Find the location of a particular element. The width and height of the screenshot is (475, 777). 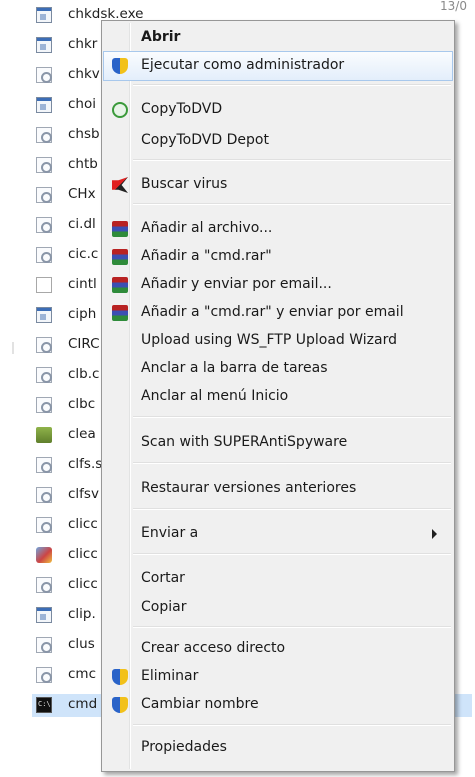

file-name: clb.c is located at coordinates (84, 374).